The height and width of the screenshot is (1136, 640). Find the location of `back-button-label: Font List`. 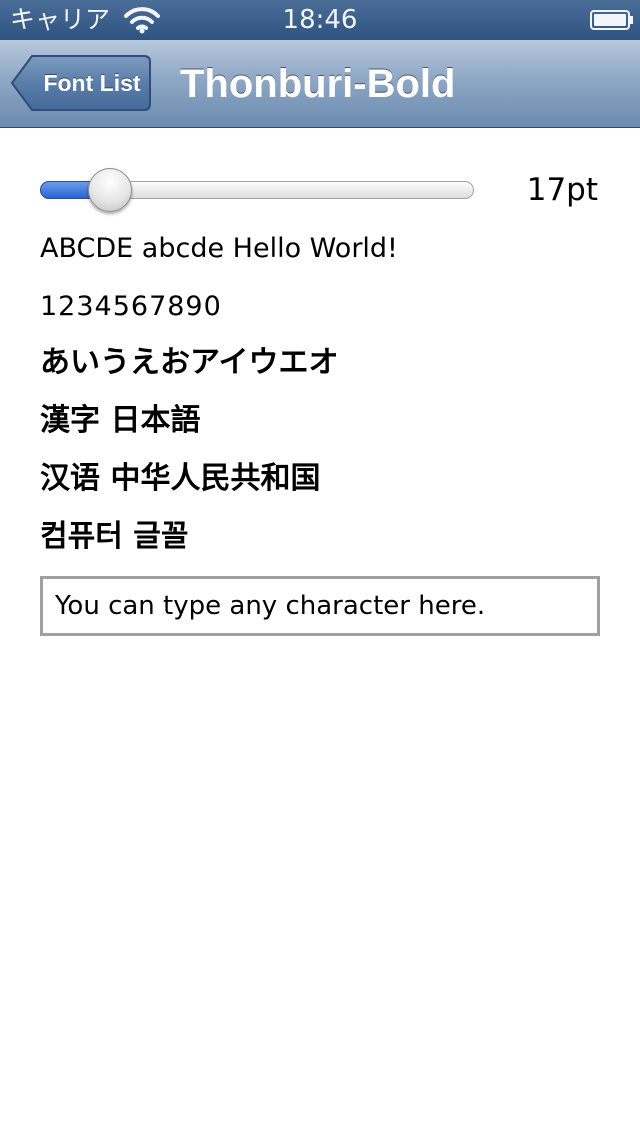

back-button-label: Font List is located at coordinates (92, 83).